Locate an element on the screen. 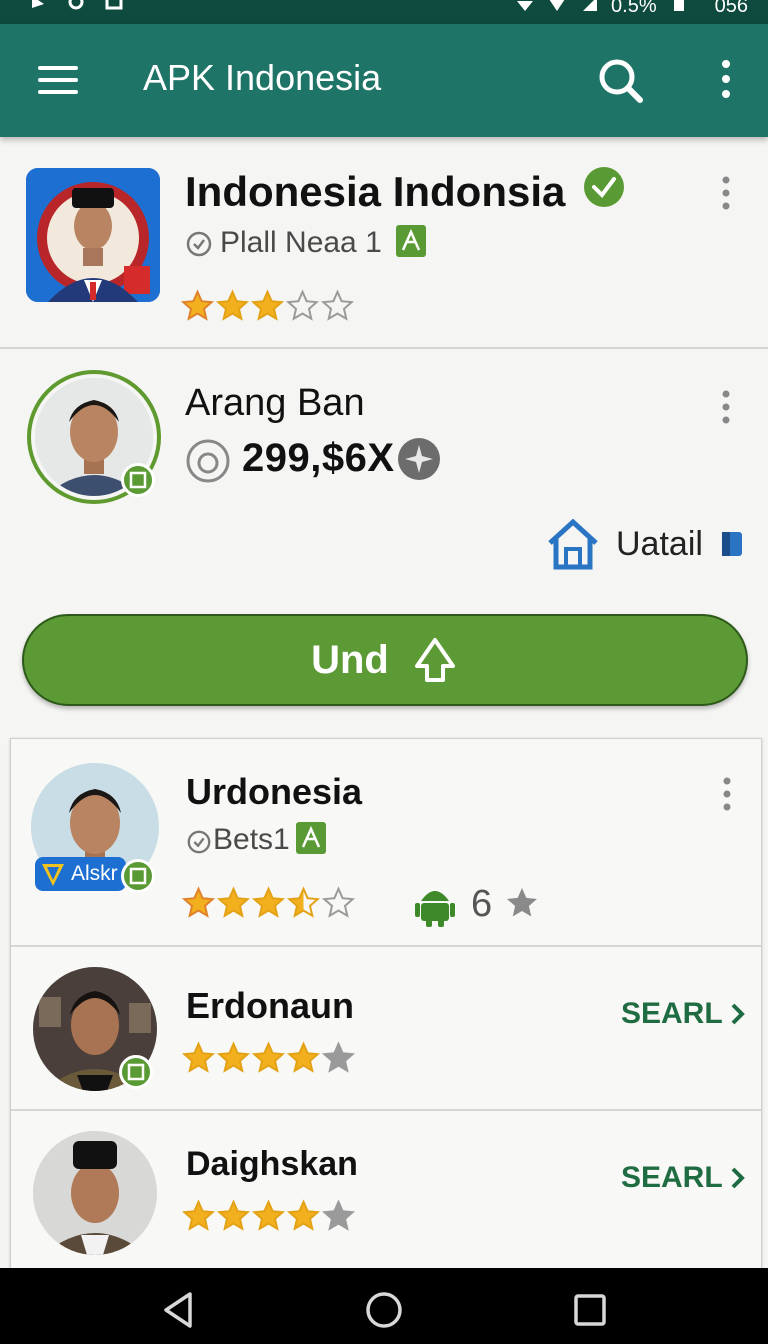 The width and height of the screenshot is (768, 1344). list-tag: Alskr is located at coordinates (80, 874).